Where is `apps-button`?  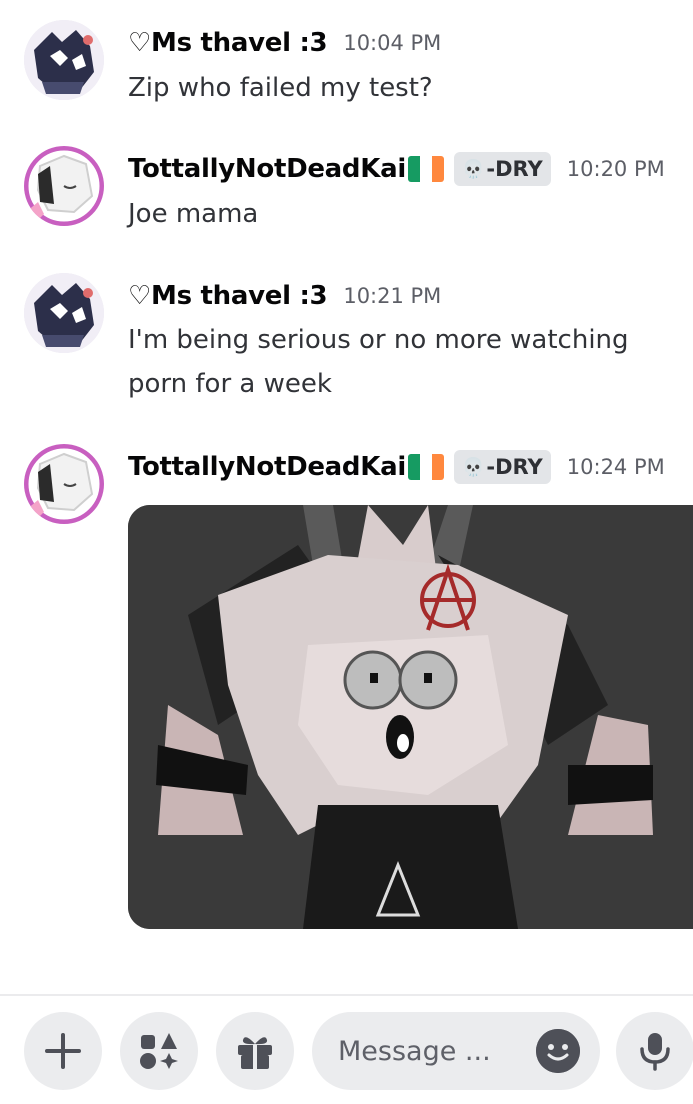
apps-button is located at coordinates (159, 1051).